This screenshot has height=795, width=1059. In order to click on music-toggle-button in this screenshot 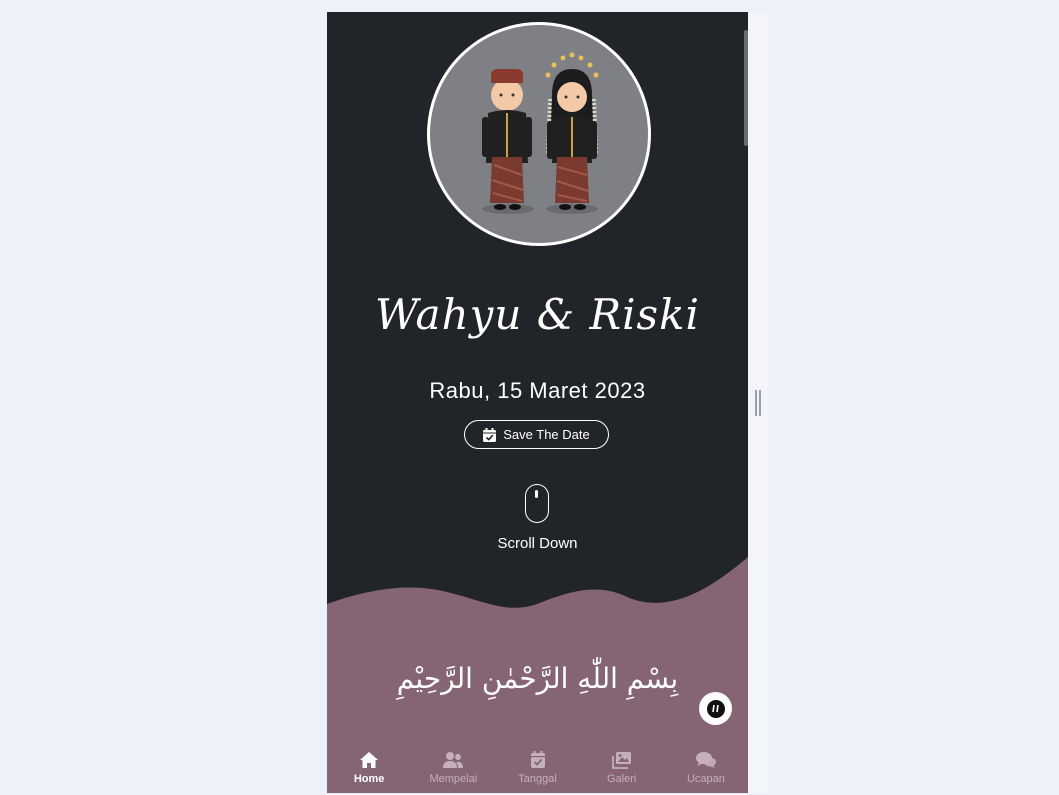, I will do `click(715, 708)`.